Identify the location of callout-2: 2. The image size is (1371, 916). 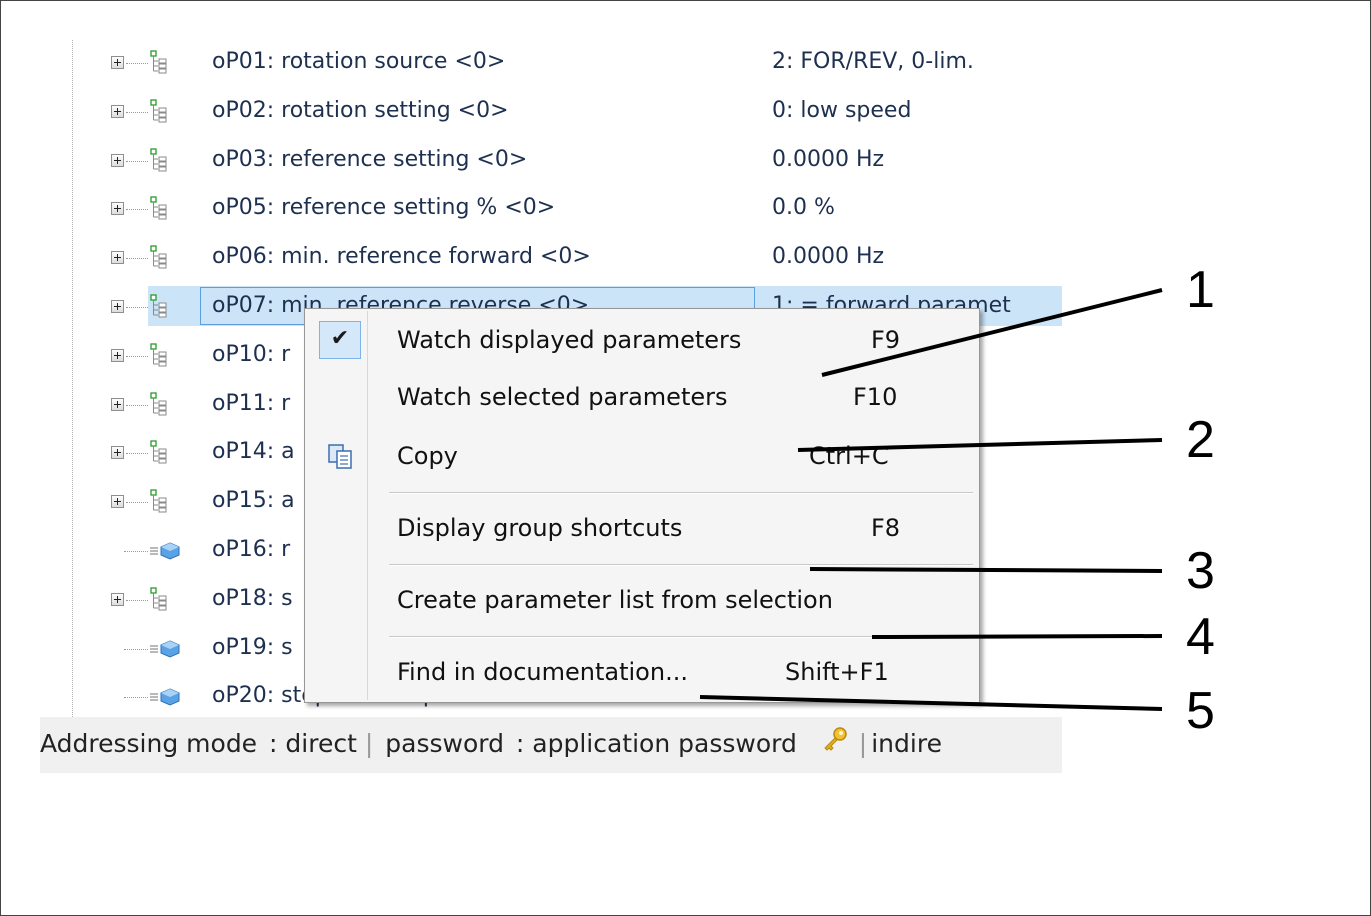
(1200, 440).